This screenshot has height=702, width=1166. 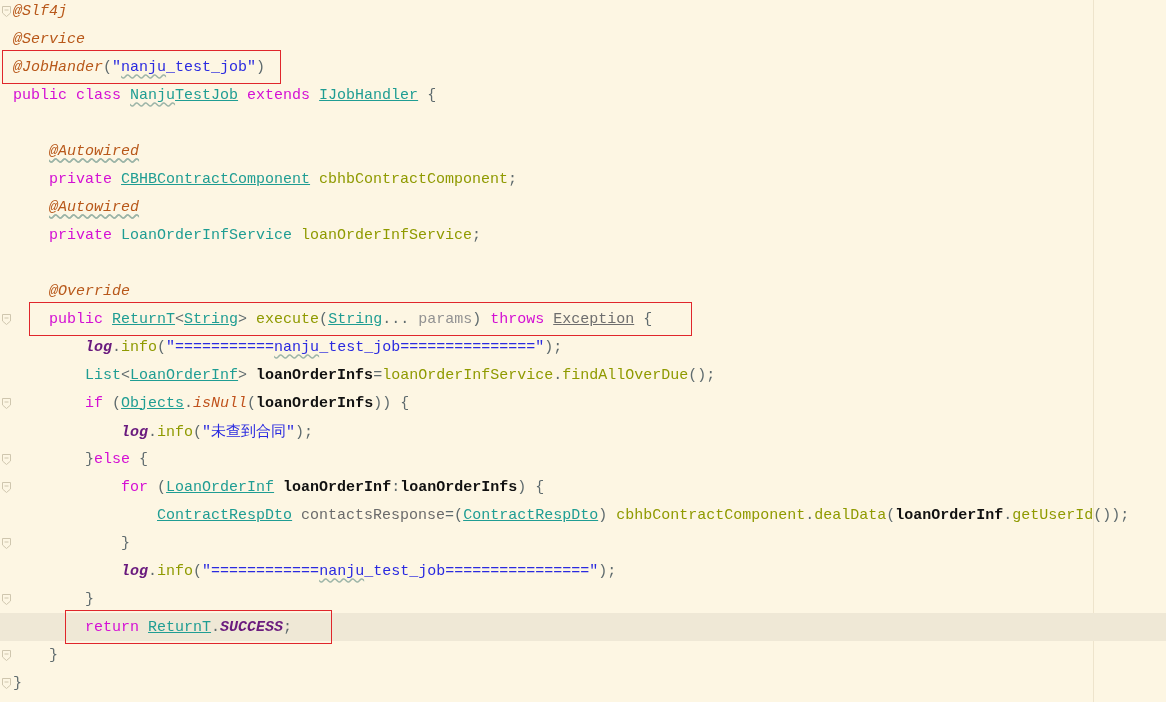 I want to click on code-line: private LoanOrderInfService loanOrderInfService;, so click(x=265, y=235).